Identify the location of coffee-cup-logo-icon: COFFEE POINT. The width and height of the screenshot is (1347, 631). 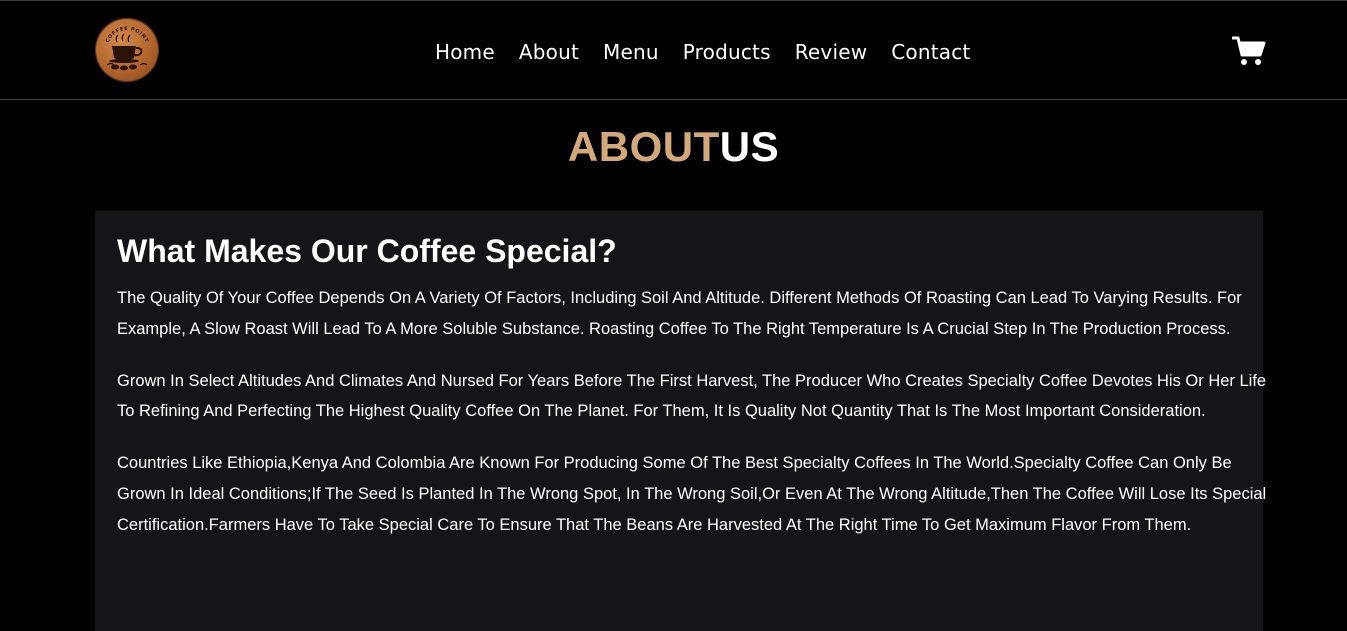
(127, 48).